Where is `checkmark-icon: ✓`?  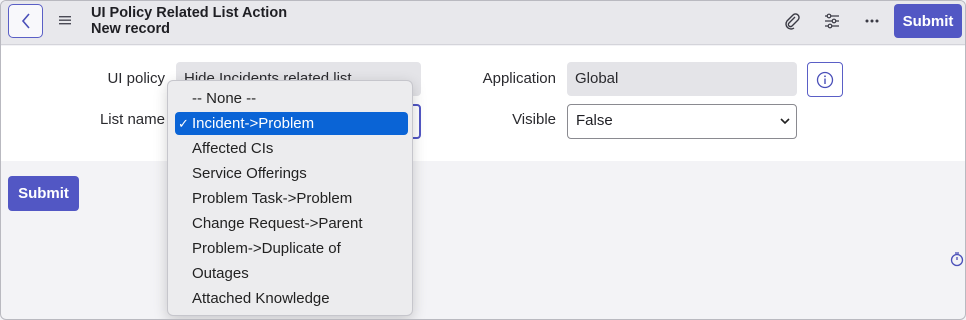
checkmark-icon: ✓ is located at coordinates (183, 123).